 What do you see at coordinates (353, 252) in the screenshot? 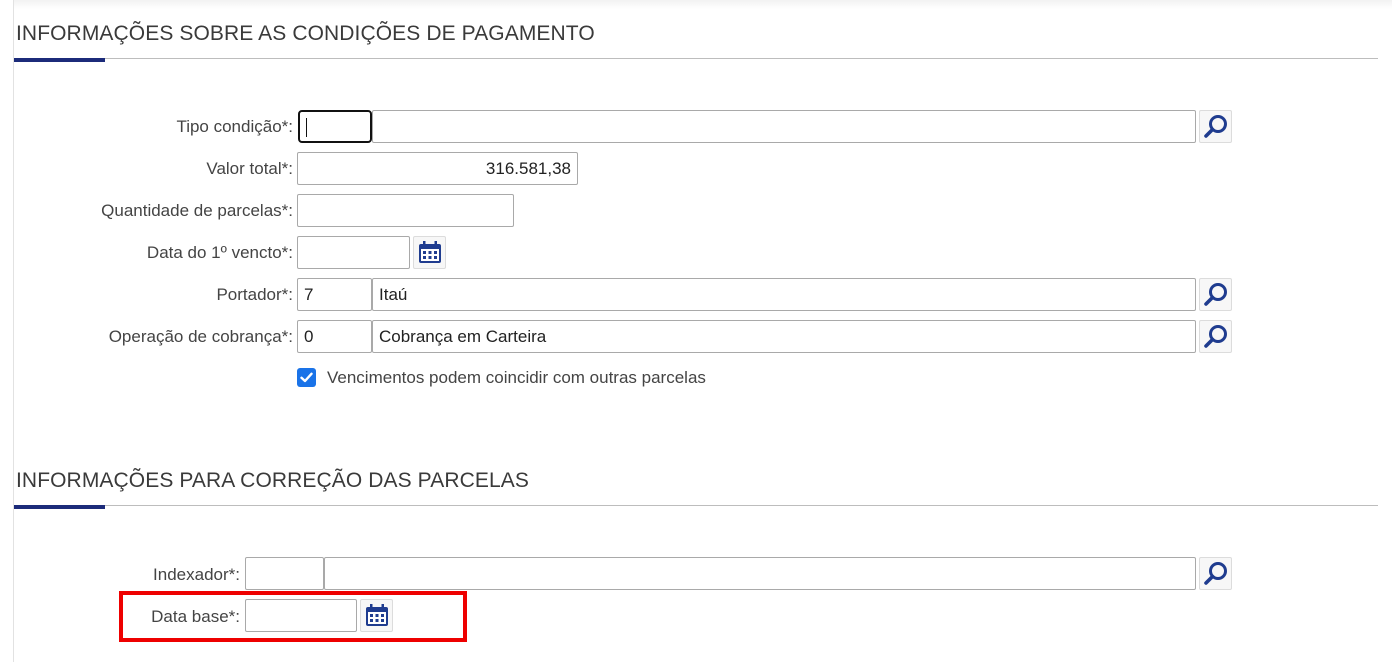
I see `data-vencto-input` at bounding box center [353, 252].